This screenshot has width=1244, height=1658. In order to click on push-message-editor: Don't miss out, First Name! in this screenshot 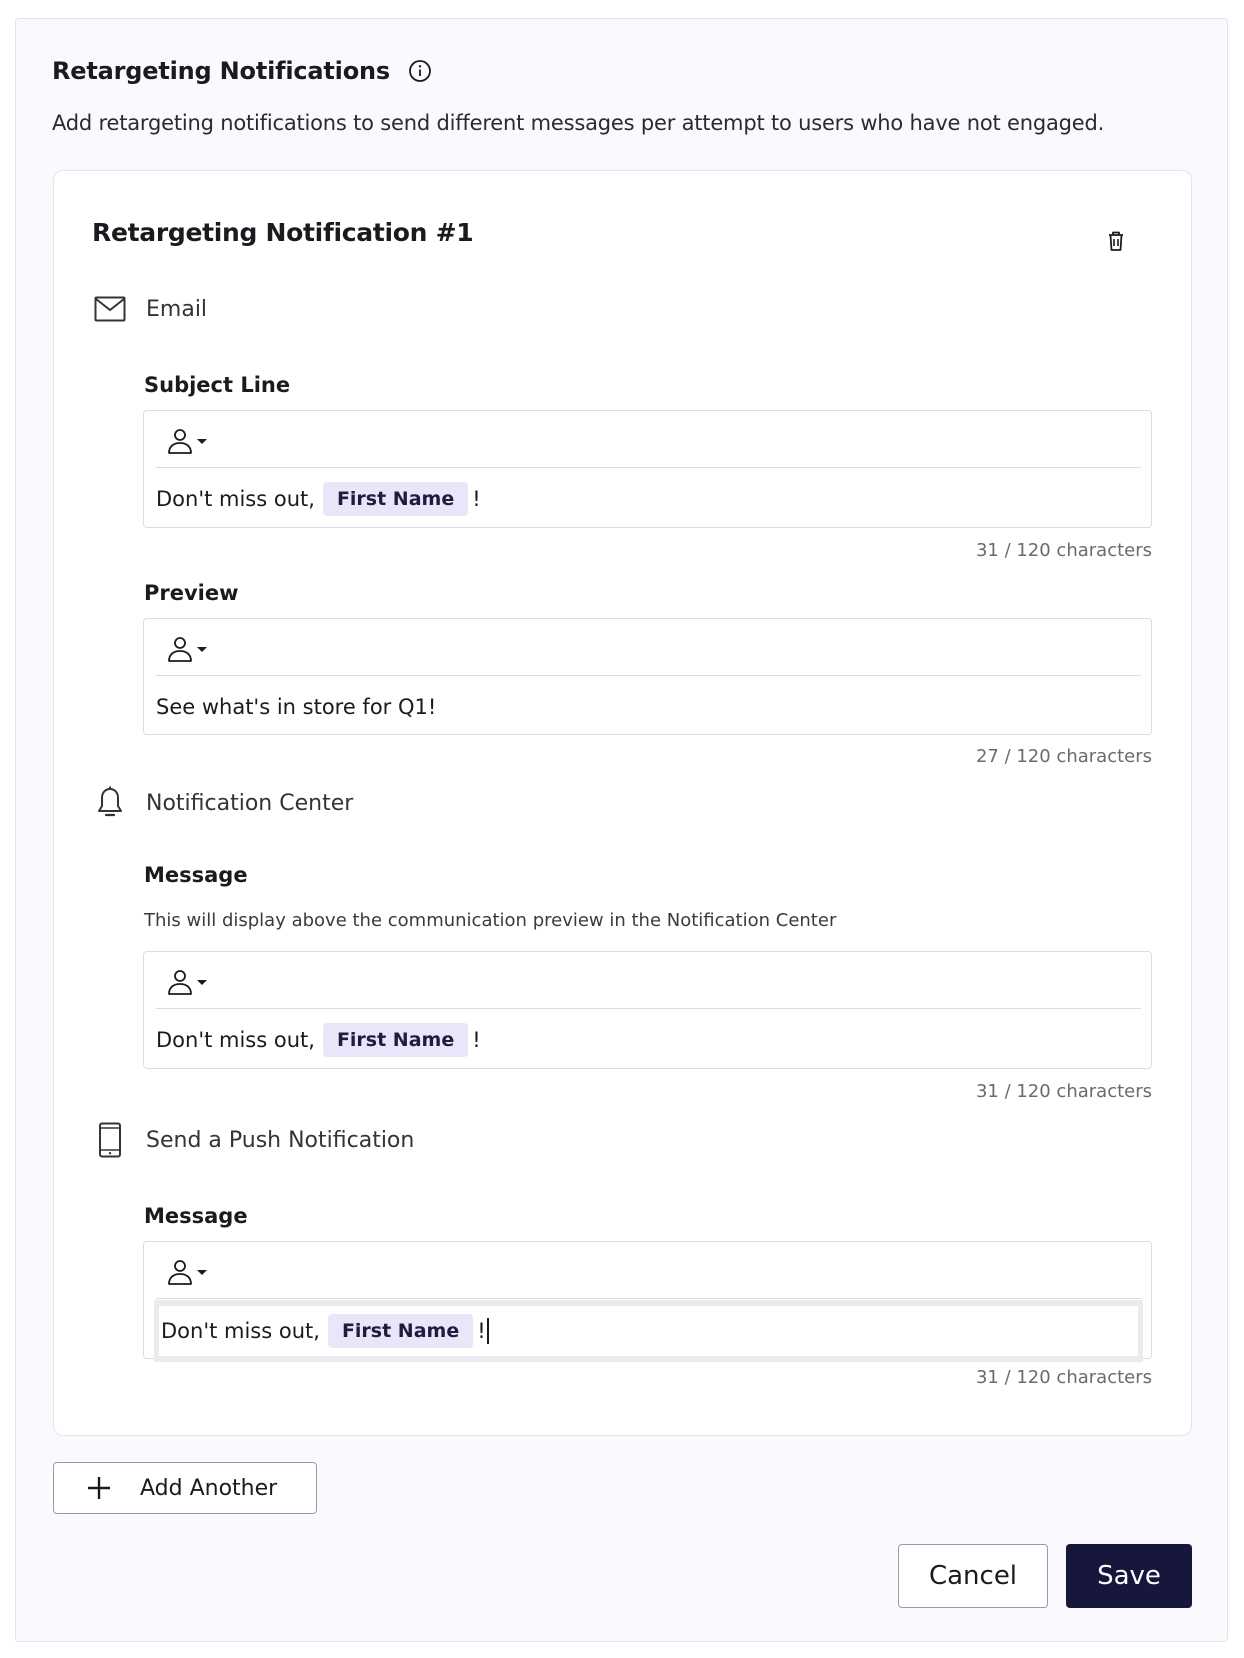, I will do `click(647, 1301)`.